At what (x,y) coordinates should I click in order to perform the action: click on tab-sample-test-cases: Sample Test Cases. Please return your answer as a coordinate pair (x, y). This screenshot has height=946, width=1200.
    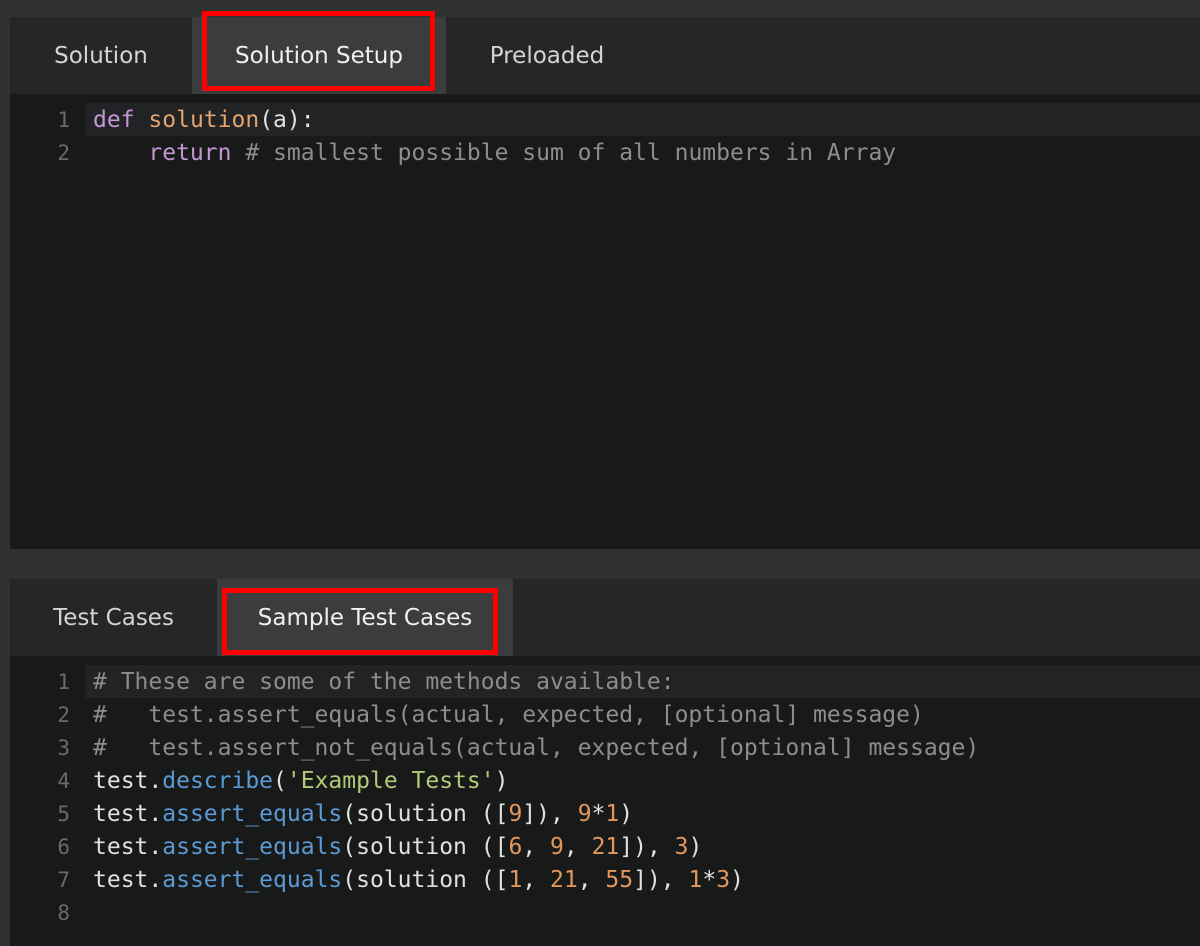
    Looking at the image, I should click on (365, 617).